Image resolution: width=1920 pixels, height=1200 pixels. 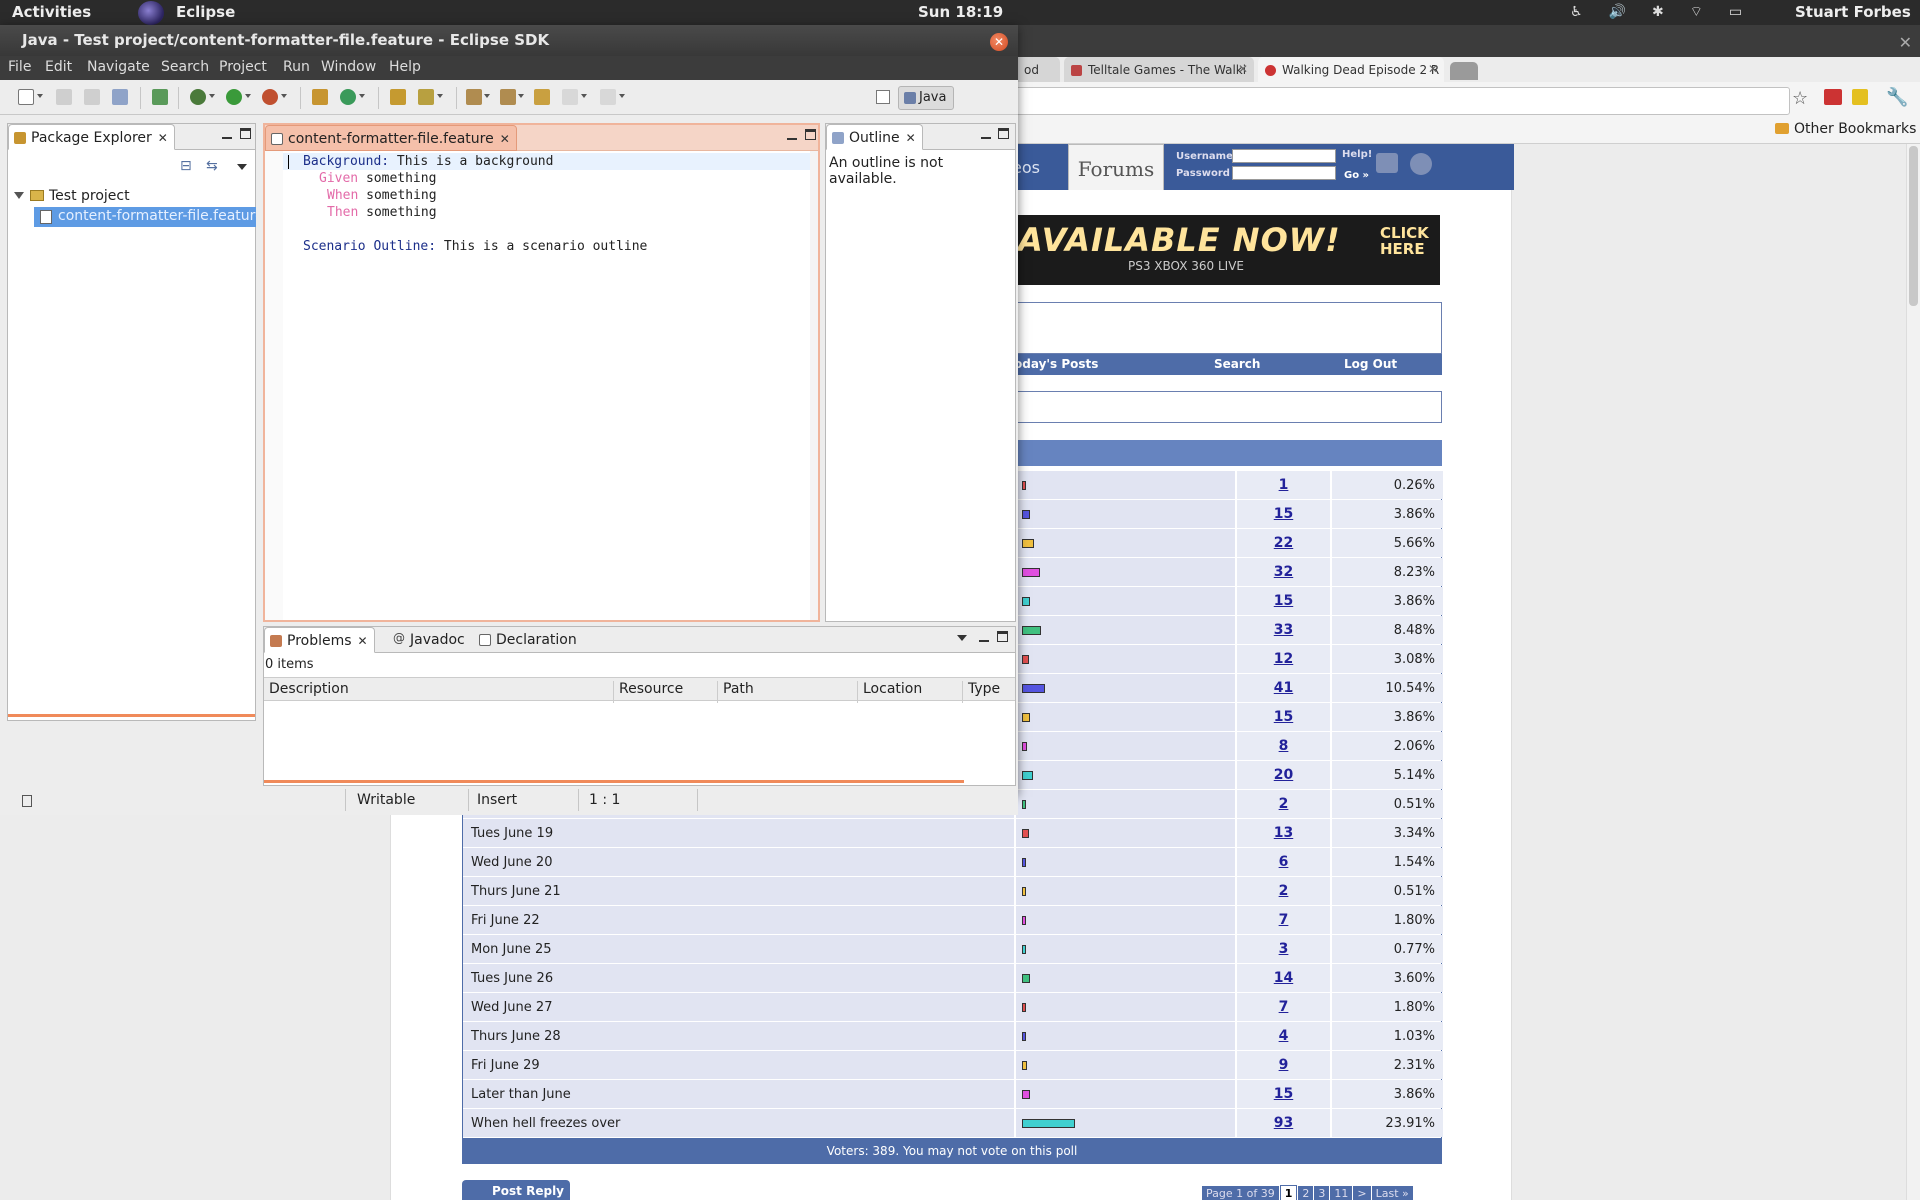 I want to click on tab-javadoc: @ Javadoc, so click(x=429, y=640).